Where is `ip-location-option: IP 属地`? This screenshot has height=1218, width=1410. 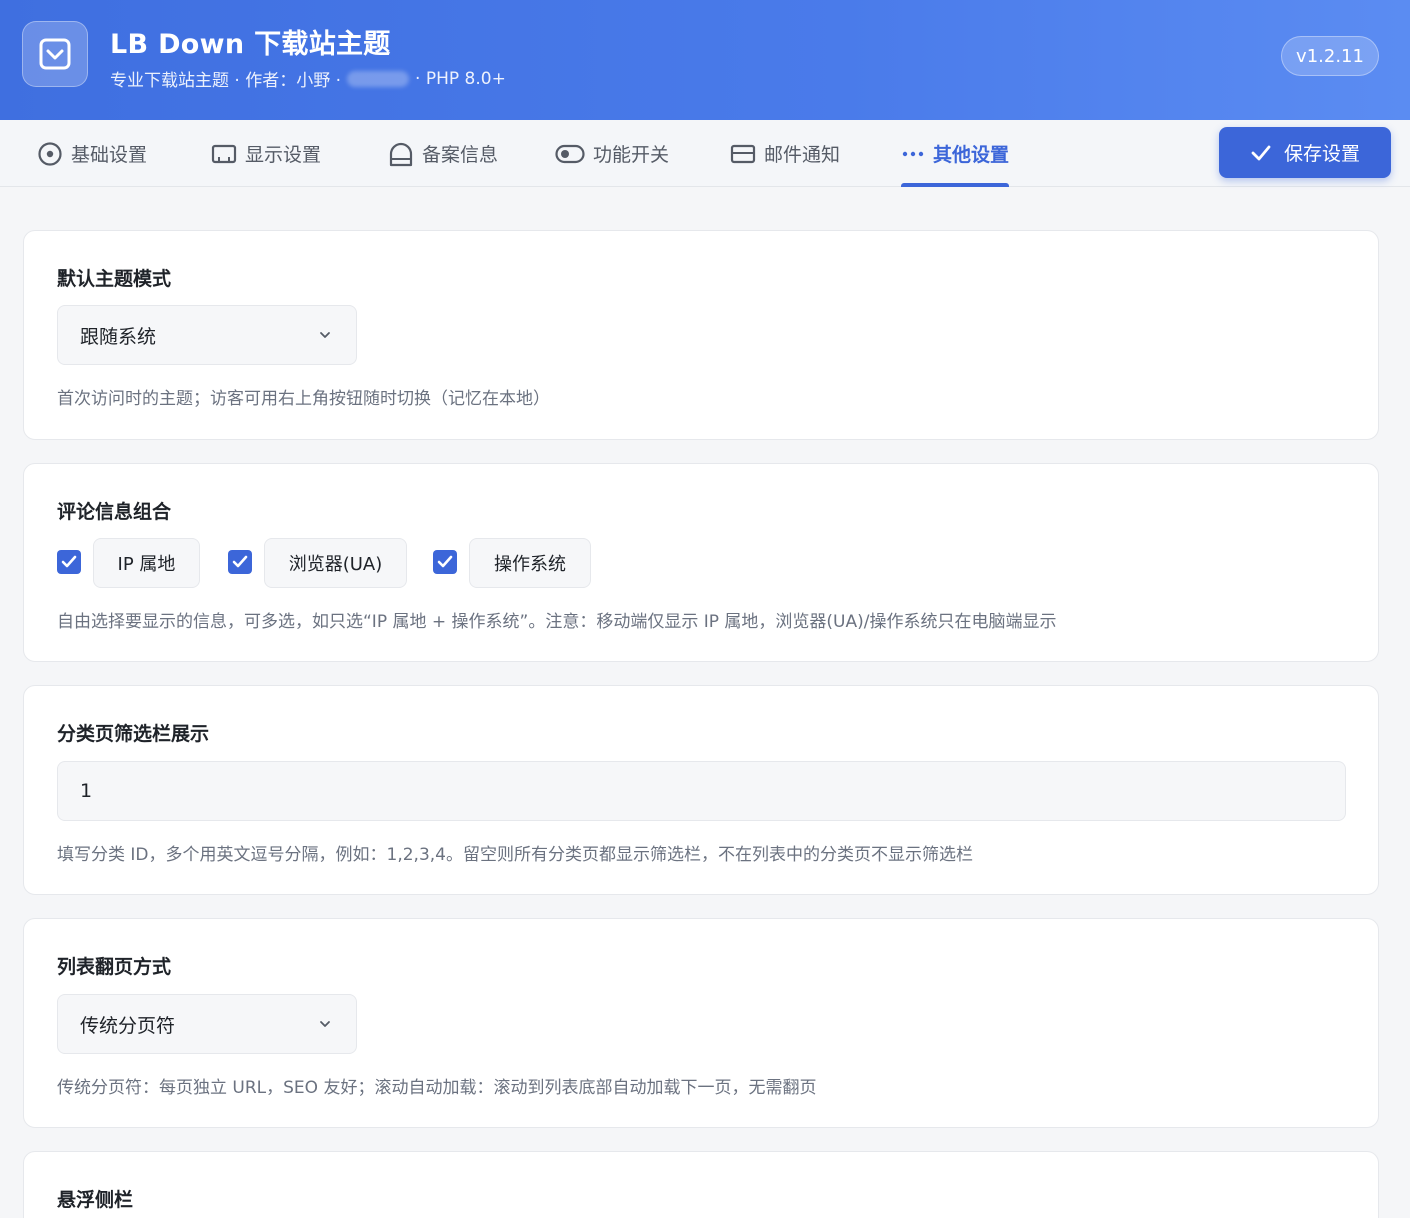
ip-location-option: IP 属地 is located at coordinates (146, 563).